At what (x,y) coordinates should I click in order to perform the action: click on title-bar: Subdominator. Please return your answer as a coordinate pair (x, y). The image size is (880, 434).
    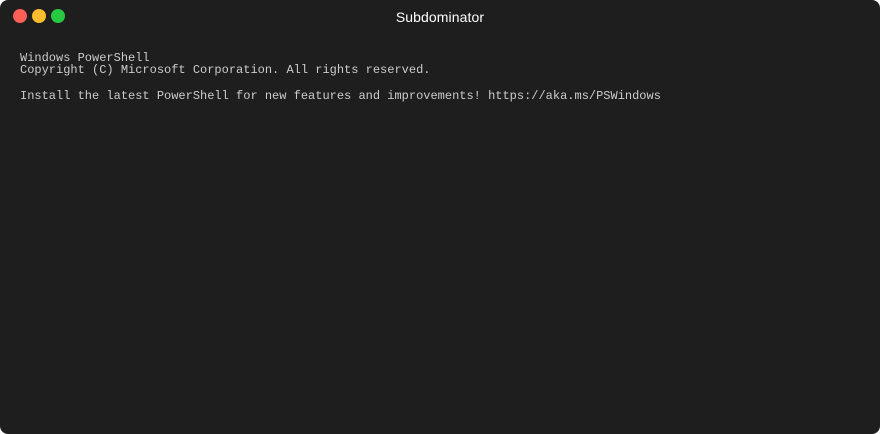
    Looking at the image, I should click on (440, 17).